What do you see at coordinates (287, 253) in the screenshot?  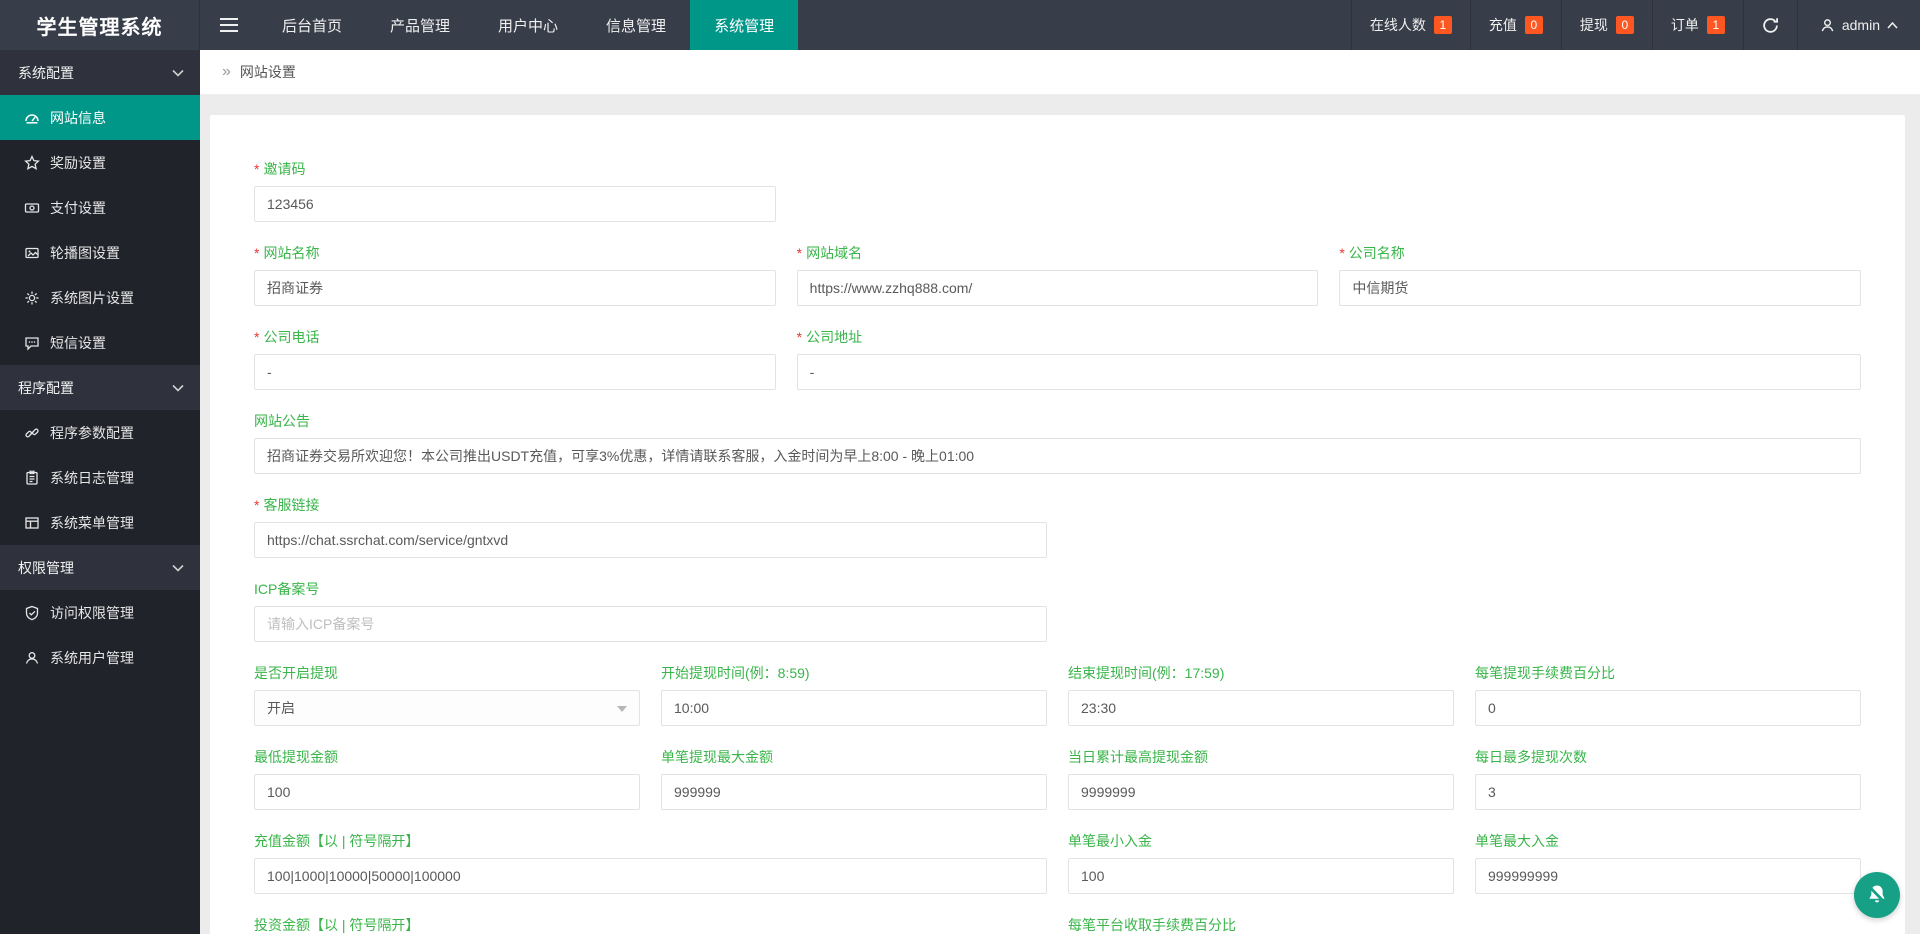 I see `field-label: * 网站名称` at bounding box center [287, 253].